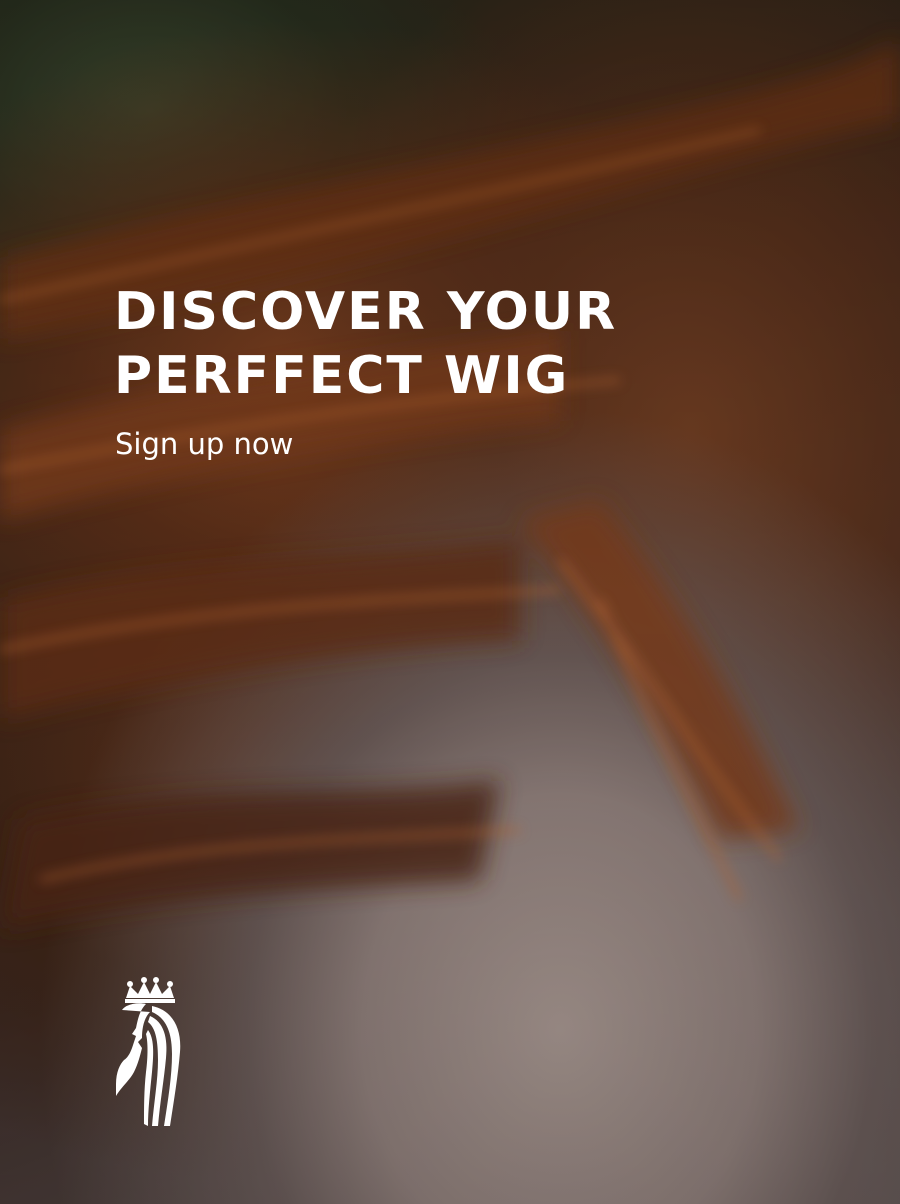  Describe the element at coordinates (366, 312) in the screenshot. I see `headline-line-1: DISCOVER YOUR` at that location.